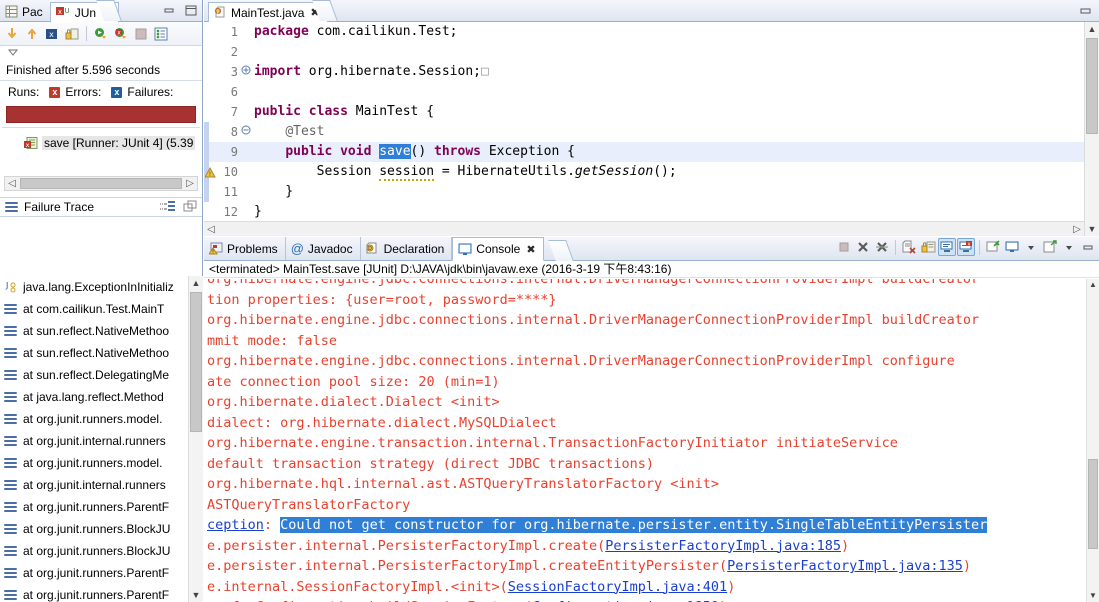 This screenshot has width=1099, height=602. I want to click on trace-list-item: at com.cailikun.Test.MainT, so click(101, 309).